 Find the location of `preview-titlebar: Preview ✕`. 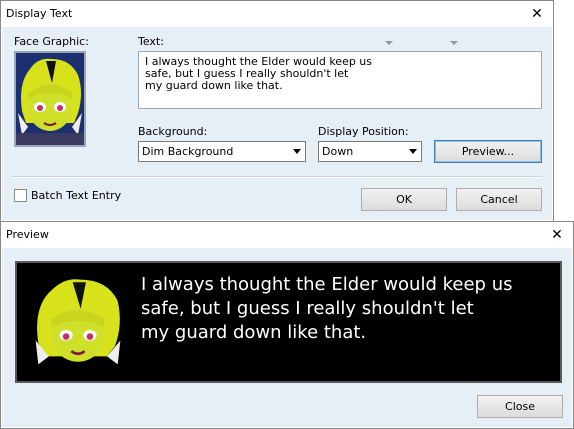

preview-titlebar: Preview ✕ is located at coordinates (287, 235).